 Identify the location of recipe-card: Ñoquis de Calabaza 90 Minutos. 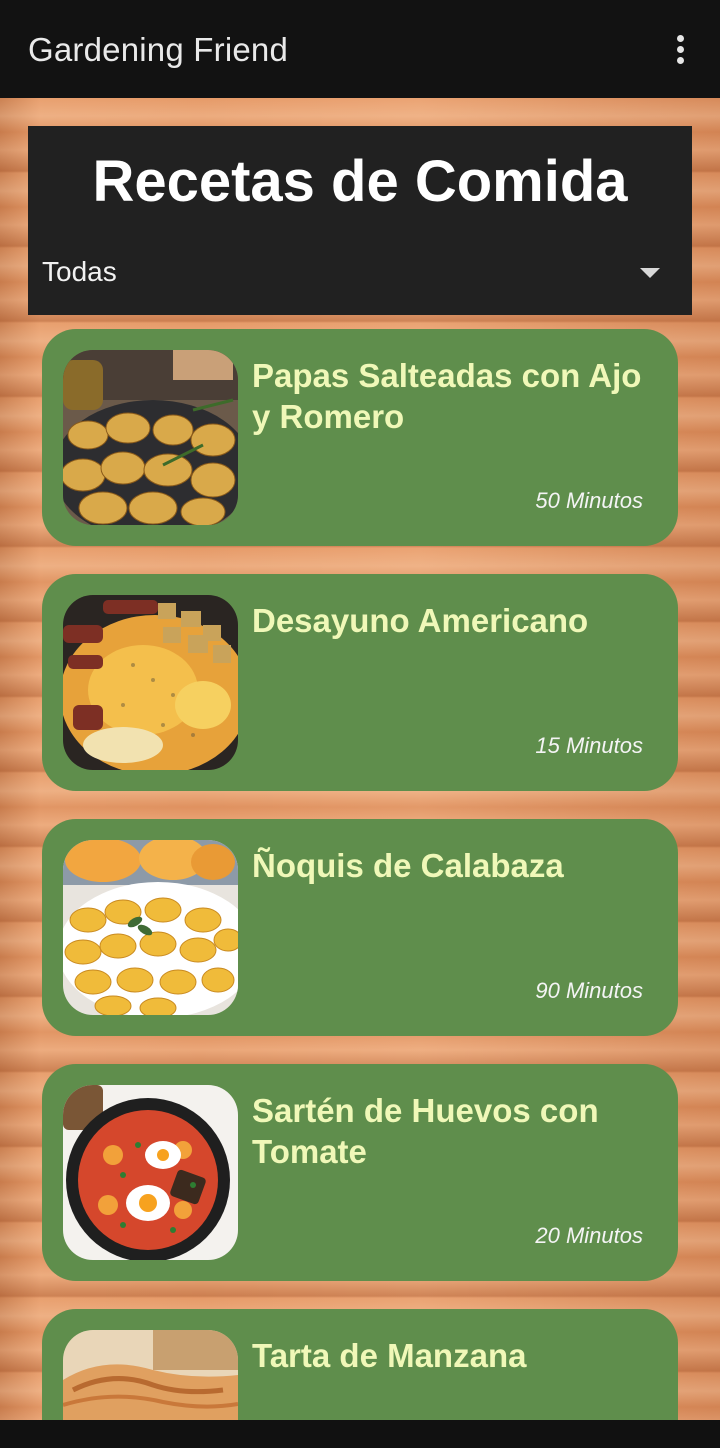
(360, 927).